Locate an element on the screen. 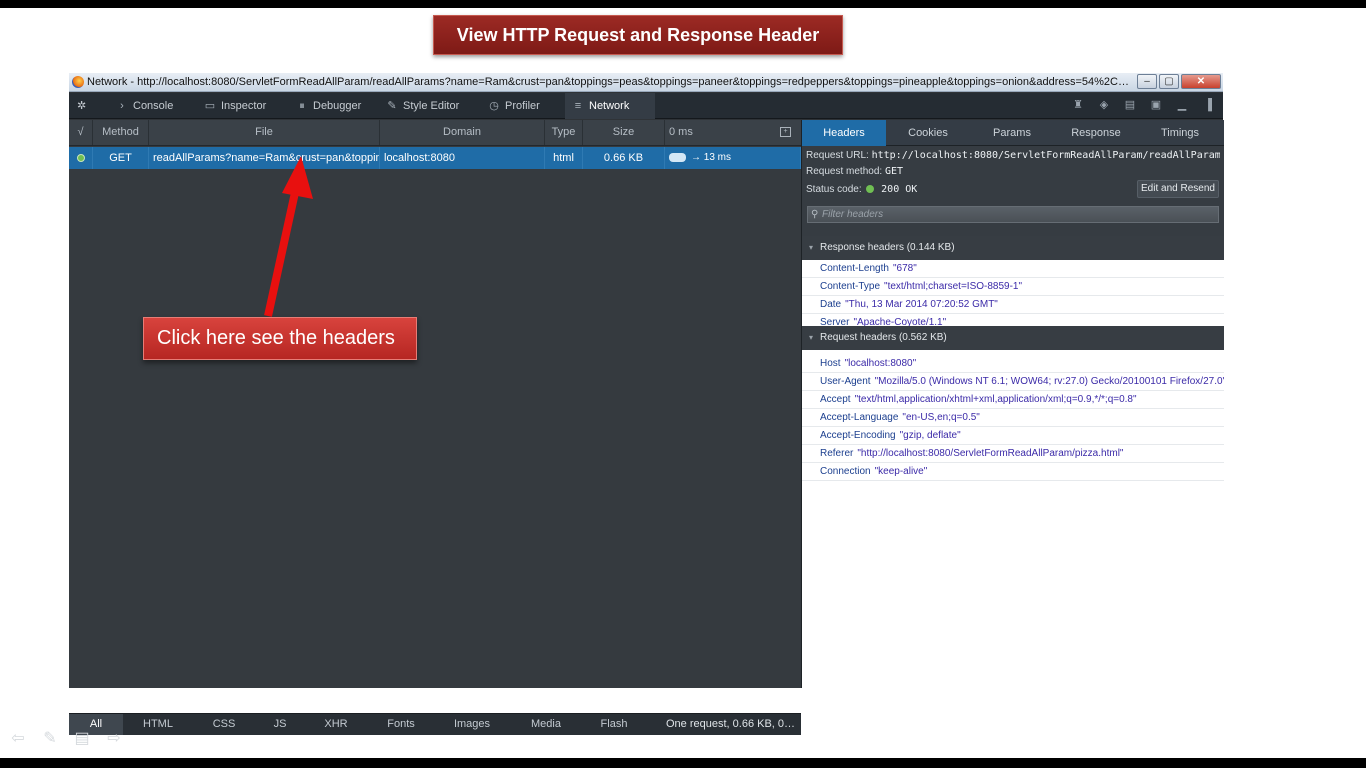 This screenshot has height=768, width=1366. column-type: Type is located at coordinates (564, 132).